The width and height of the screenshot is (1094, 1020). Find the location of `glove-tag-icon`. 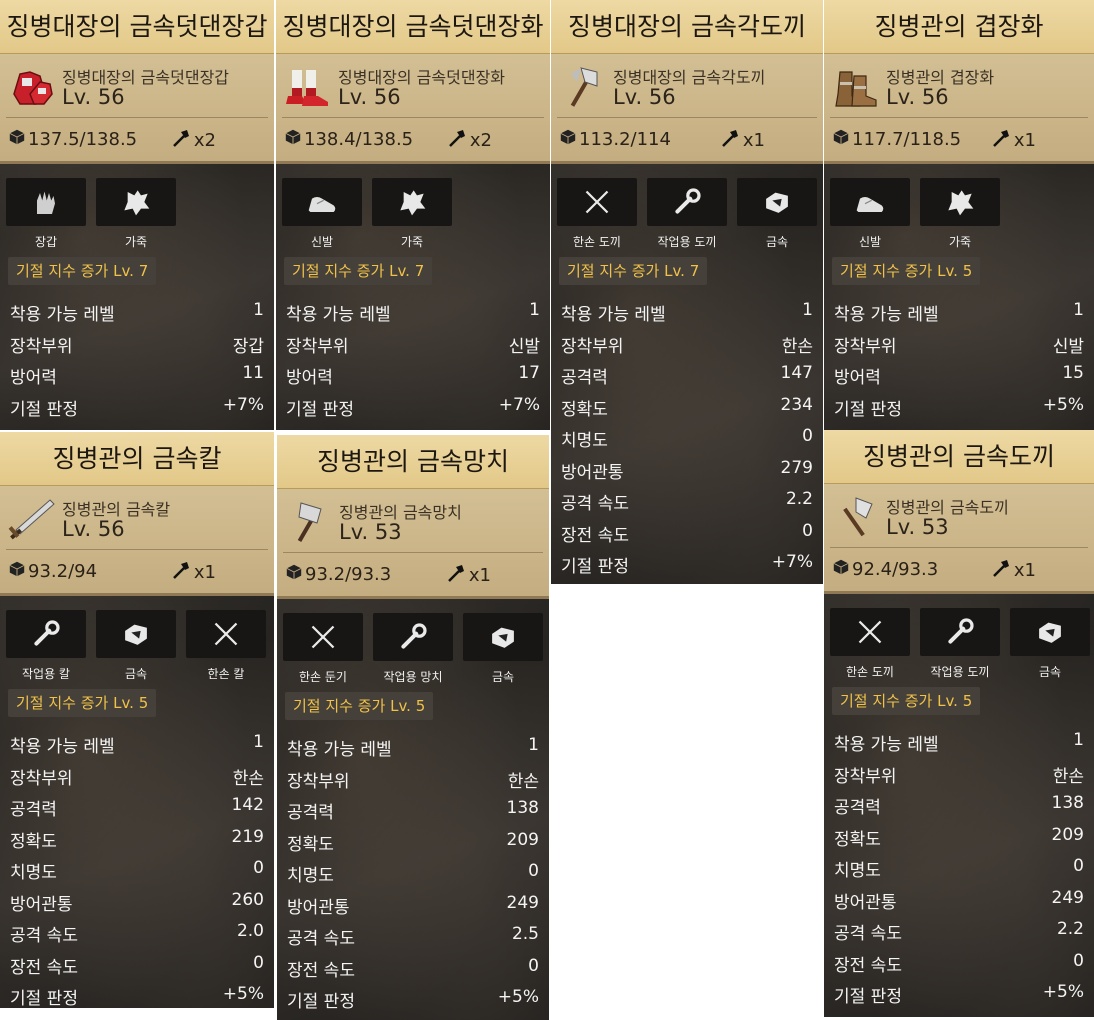

glove-tag-icon is located at coordinates (46, 202).